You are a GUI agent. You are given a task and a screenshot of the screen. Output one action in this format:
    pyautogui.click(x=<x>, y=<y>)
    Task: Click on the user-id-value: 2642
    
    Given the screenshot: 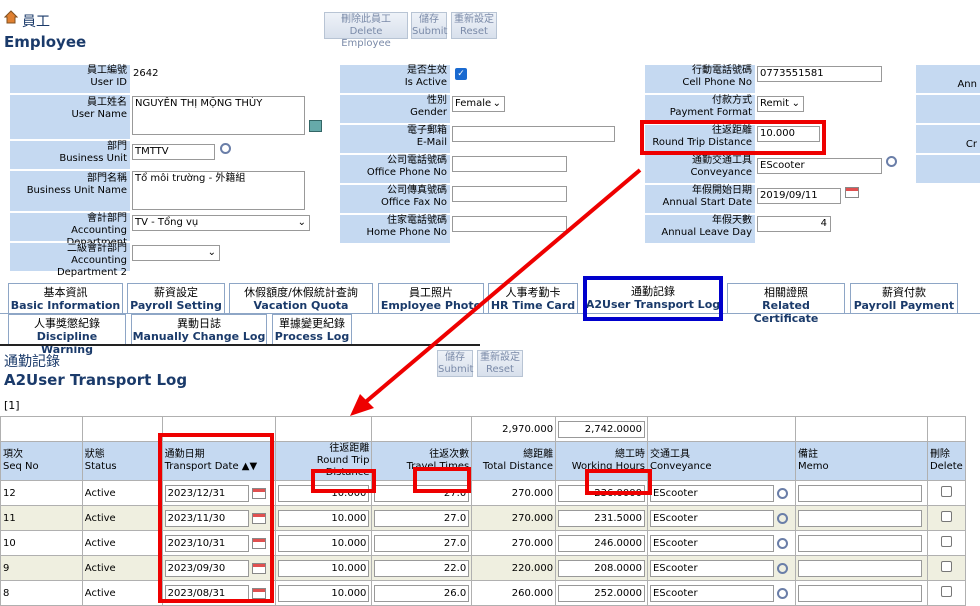 What is the action you would take?
    pyautogui.click(x=146, y=73)
    